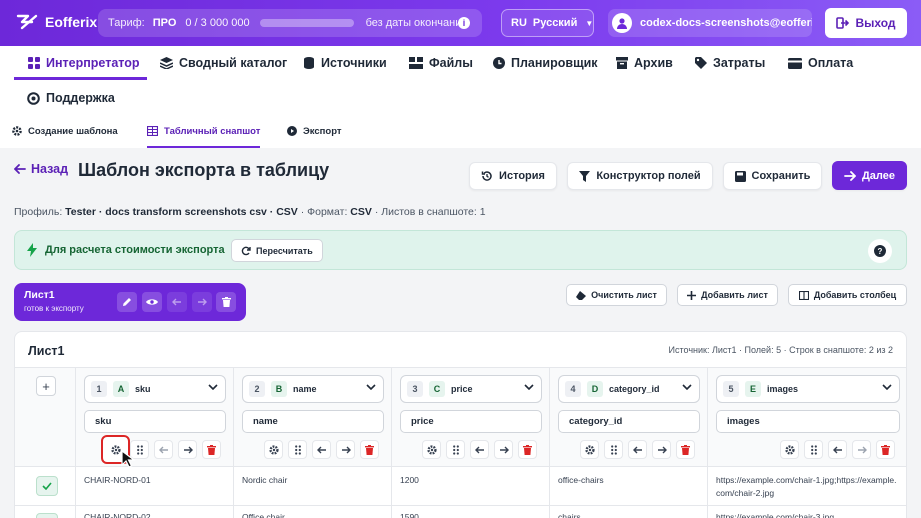 Image resolution: width=921 pixels, height=518 pixels. Describe the element at coordinates (121, 389) in the screenshot. I see `column-letter: A` at that location.